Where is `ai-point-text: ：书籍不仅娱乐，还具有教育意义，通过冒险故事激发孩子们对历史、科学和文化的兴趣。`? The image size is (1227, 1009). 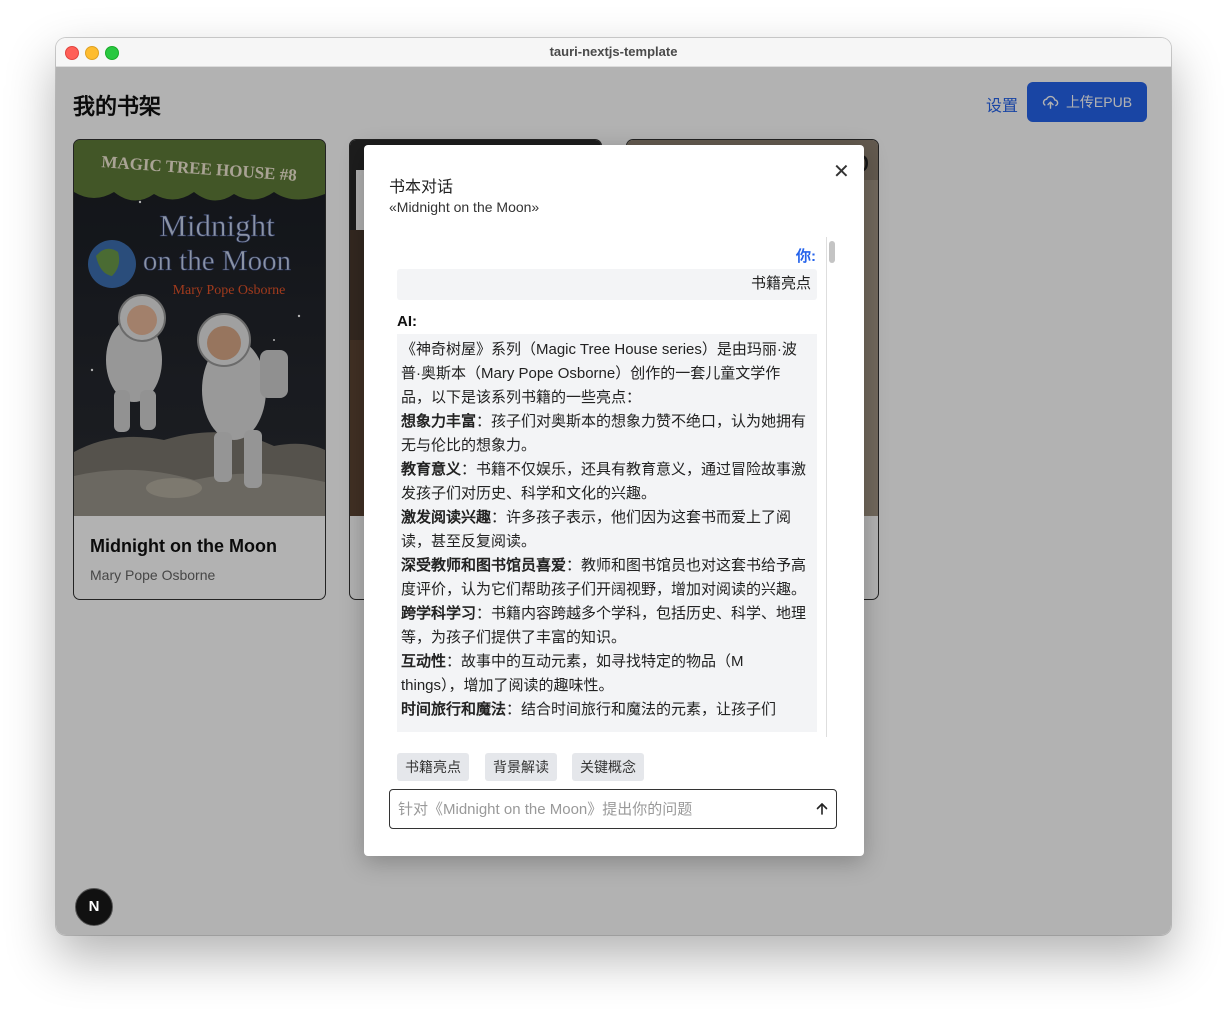 ai-point-text: ：书籍不仅娱乐，还具有教育意义，通过冒险故事激发孩子们对历史、科学和文化的兴趣。 is located at coordinates (604, 481).